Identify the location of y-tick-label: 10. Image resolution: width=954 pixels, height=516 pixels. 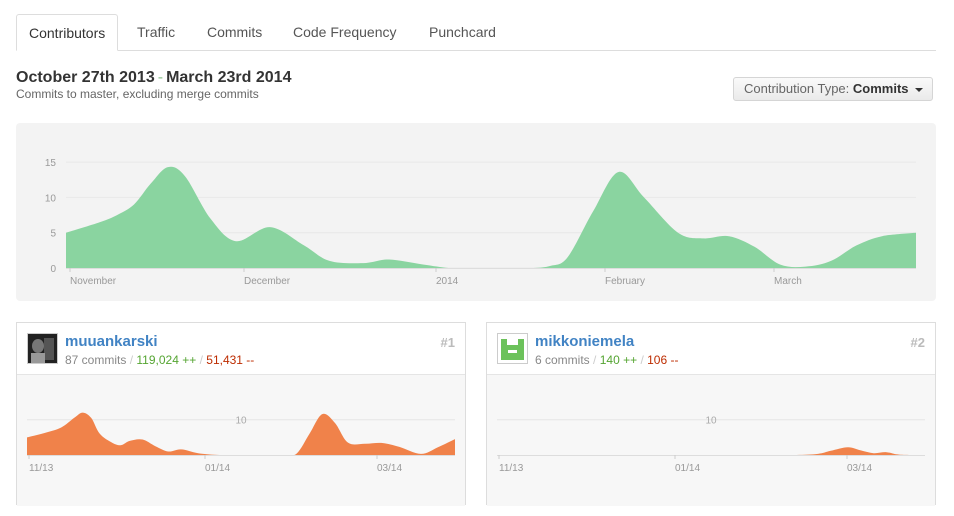
(51, 198).